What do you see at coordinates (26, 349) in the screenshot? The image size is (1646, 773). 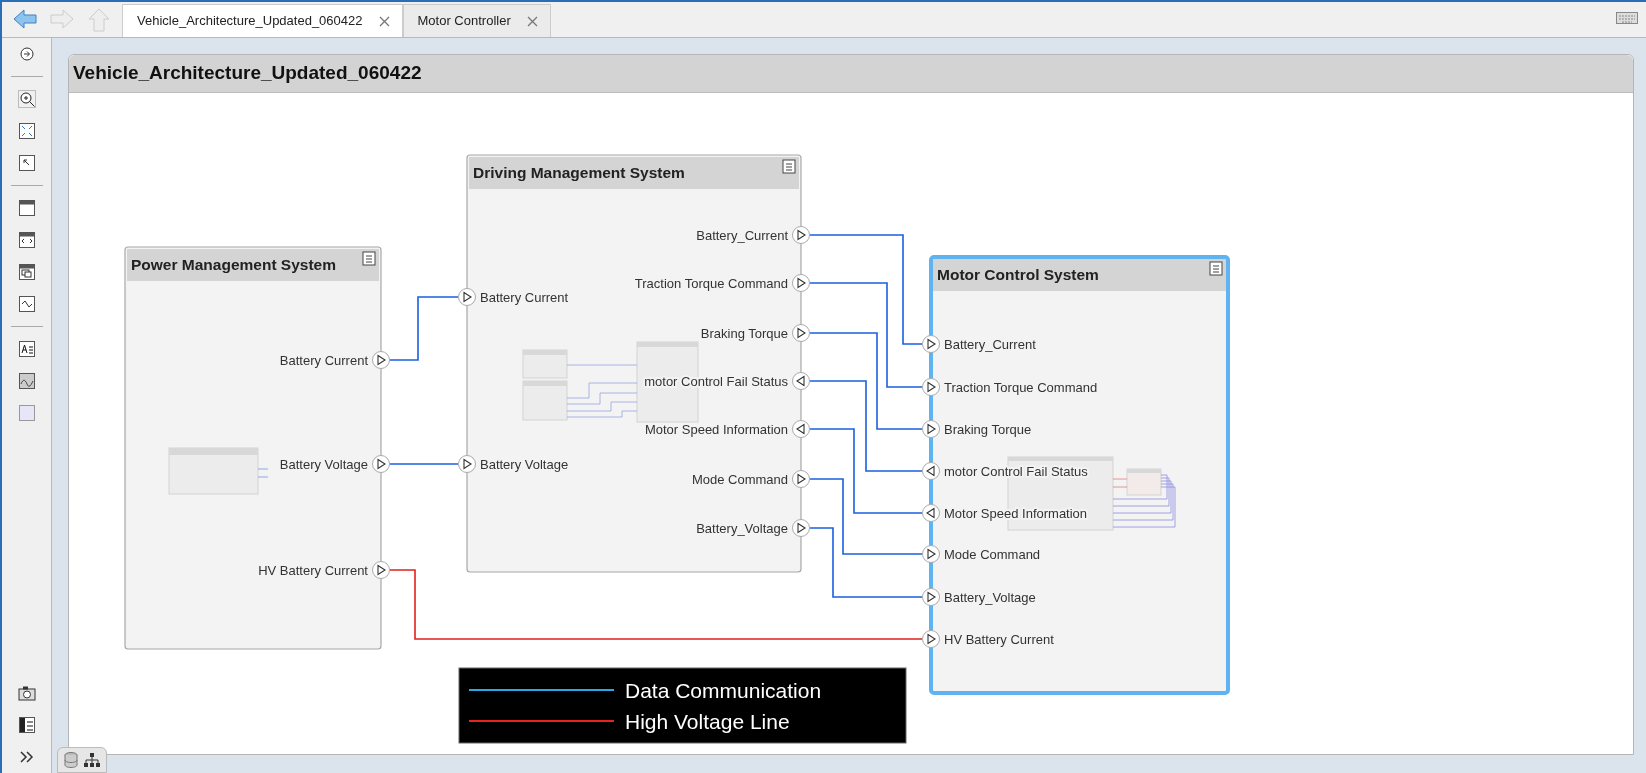 I see `annotation-icon` at bounding box center [26, 349].